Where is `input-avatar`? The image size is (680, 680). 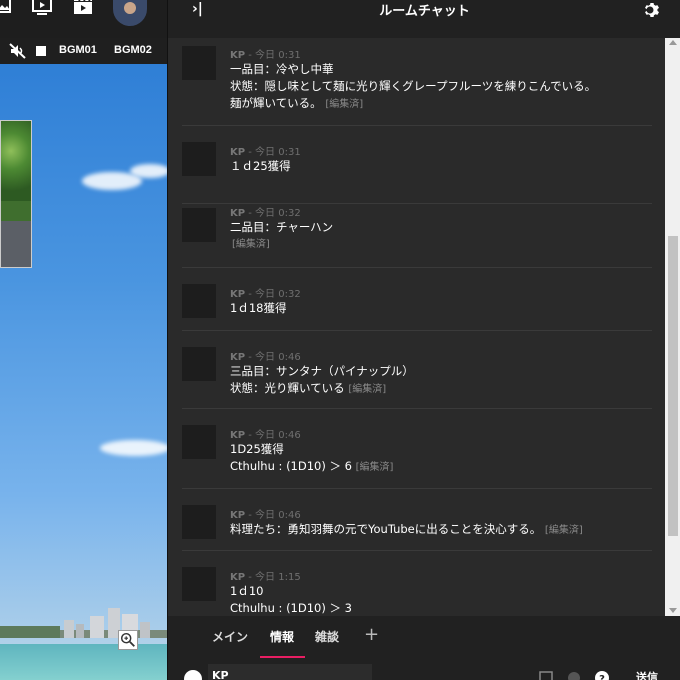 input-avatar is located at coordinates (193, 675).